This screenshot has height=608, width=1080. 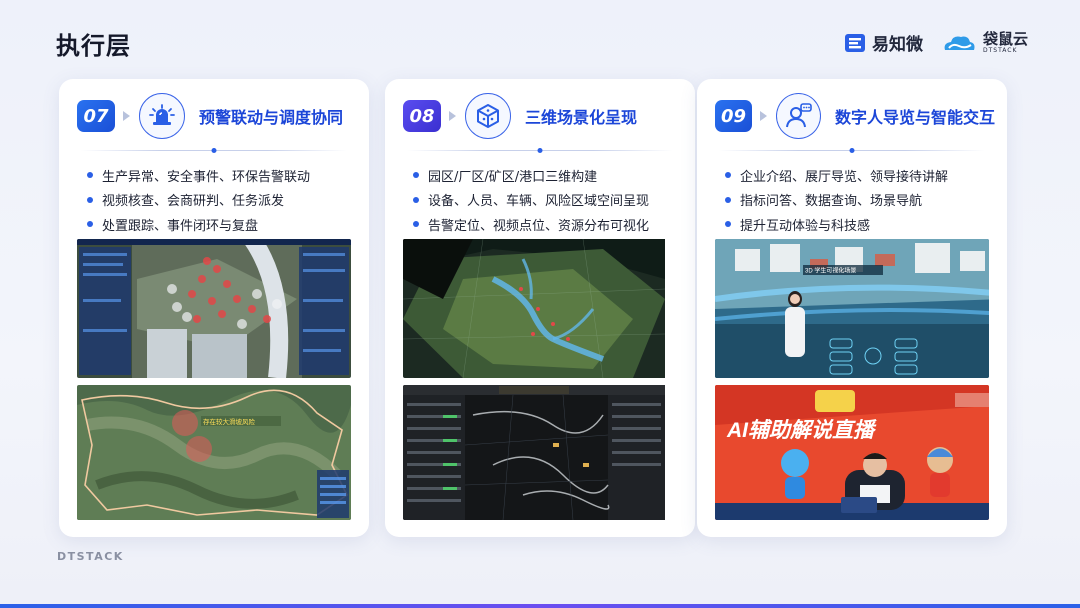 I want to click on card-header: 09 数字人导览与智能交互, so click(x=855, y=116).